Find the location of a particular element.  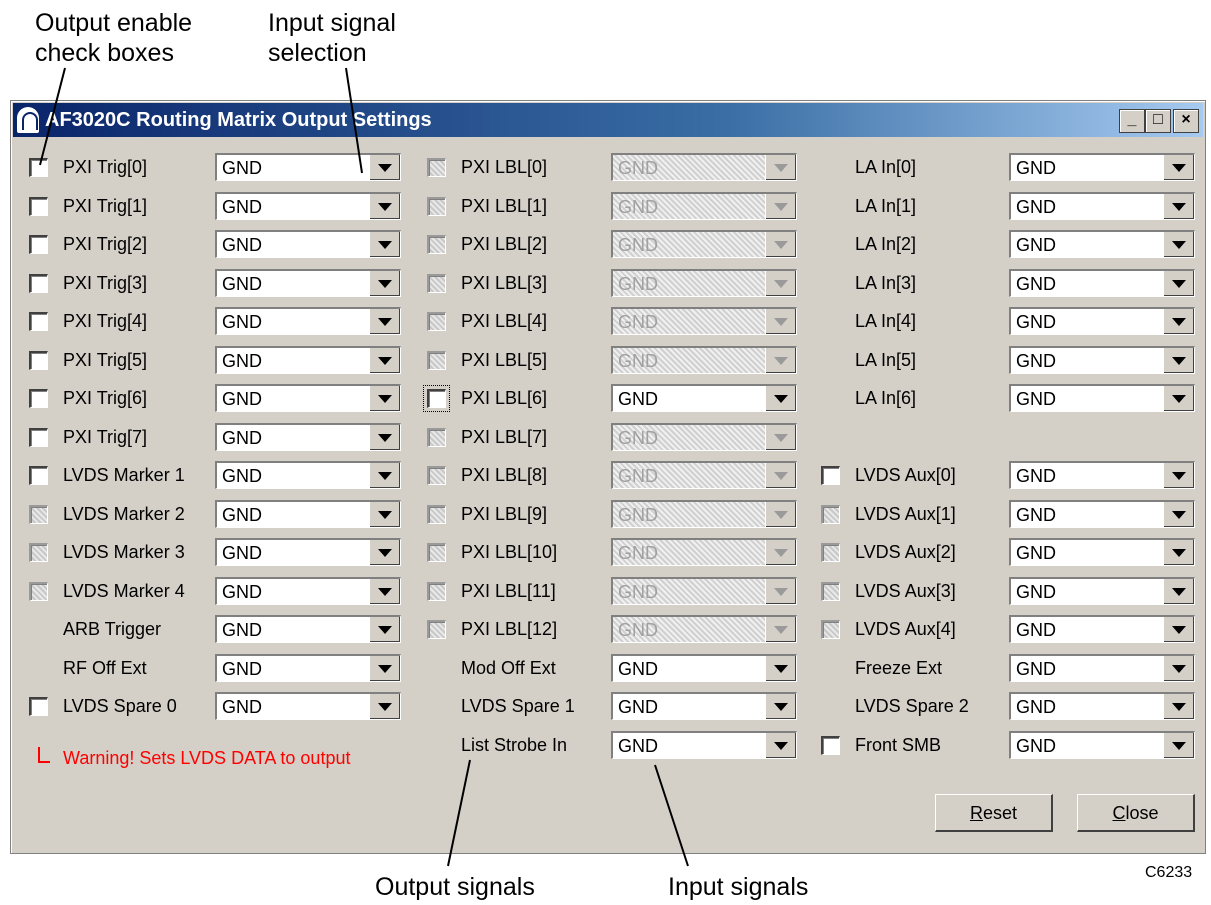

input-signal-select-pxi-trig-7: GND is located at coordinates (308, 436).